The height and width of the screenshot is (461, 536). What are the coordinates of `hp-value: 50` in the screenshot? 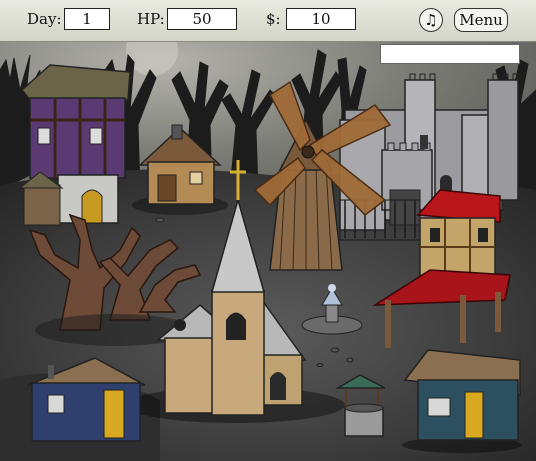 It's located at (202, 19).